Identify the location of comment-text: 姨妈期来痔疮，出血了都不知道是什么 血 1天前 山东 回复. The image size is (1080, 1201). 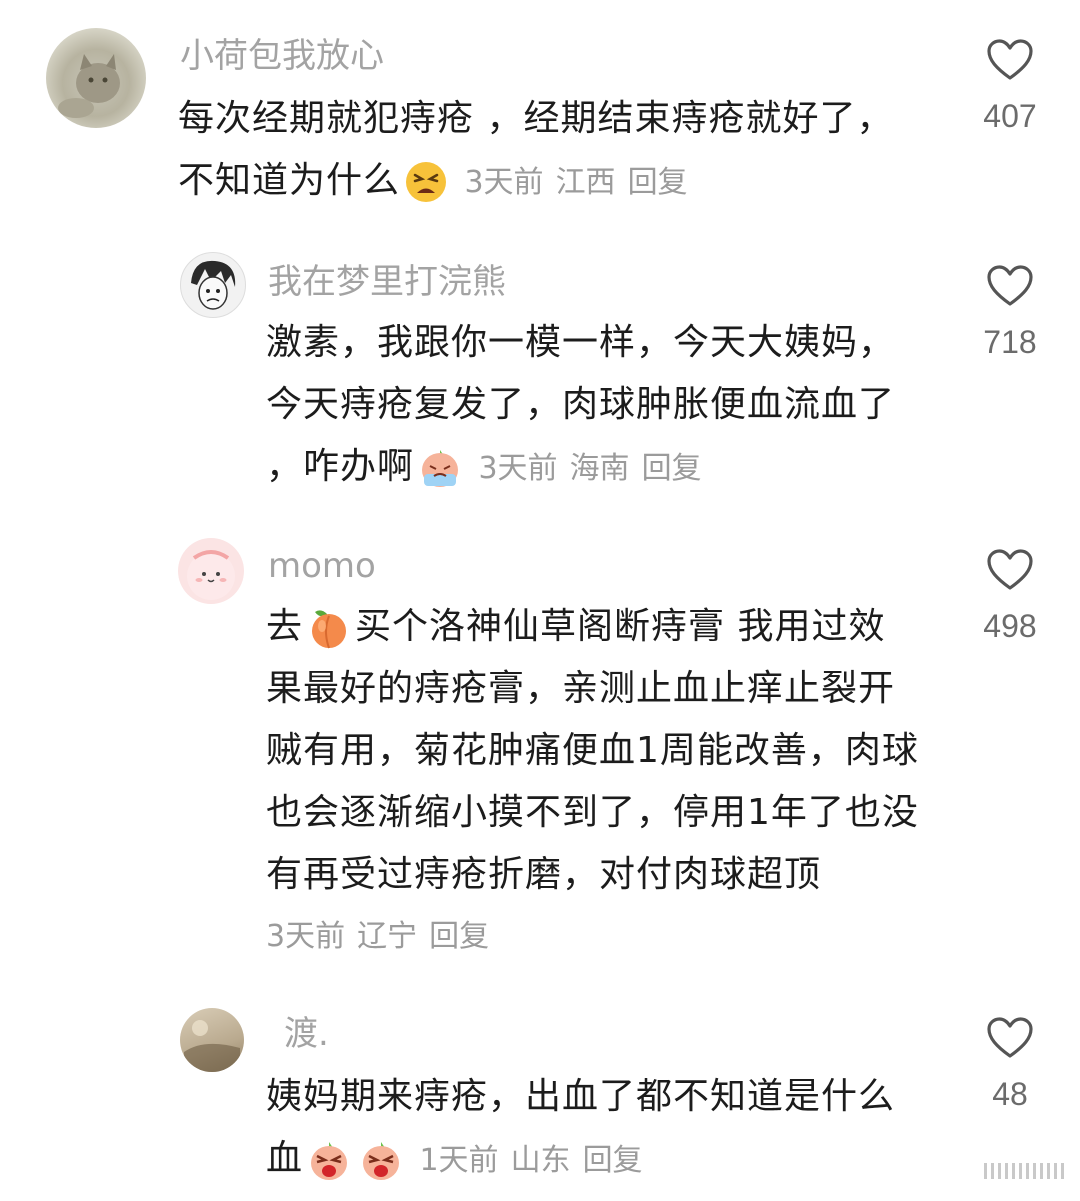
(580, 1129).